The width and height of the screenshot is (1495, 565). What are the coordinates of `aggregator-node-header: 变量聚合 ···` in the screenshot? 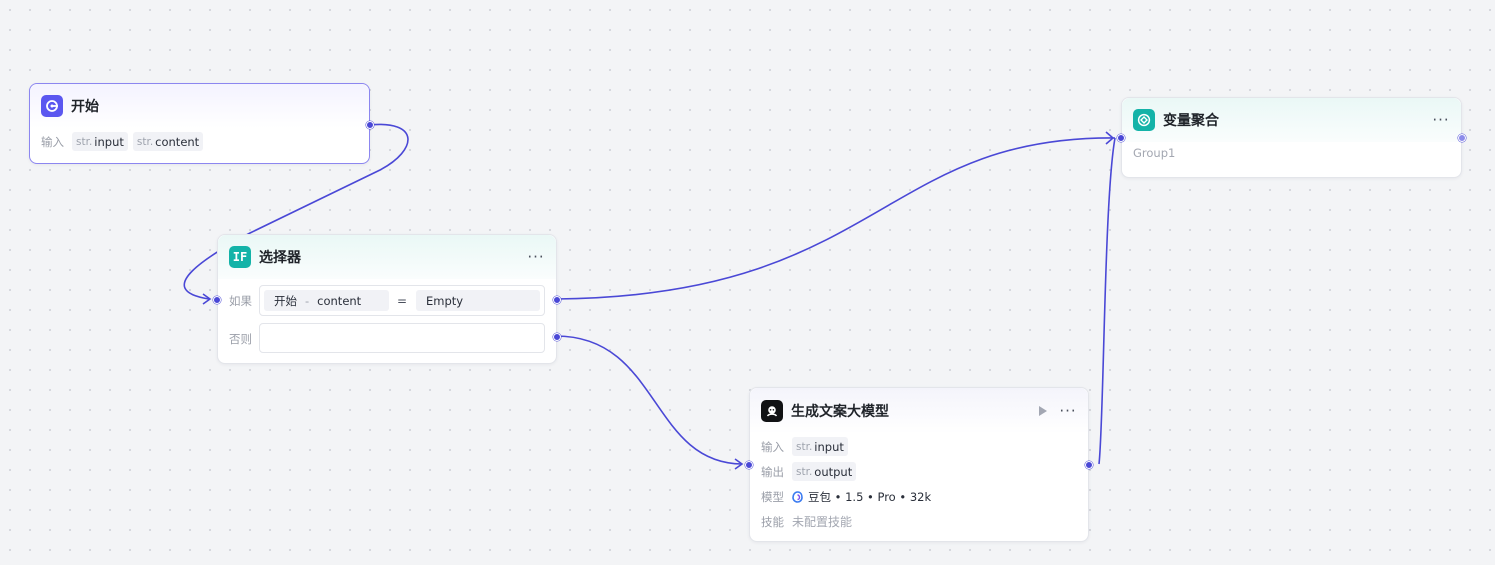 It's located at (1291, 120).